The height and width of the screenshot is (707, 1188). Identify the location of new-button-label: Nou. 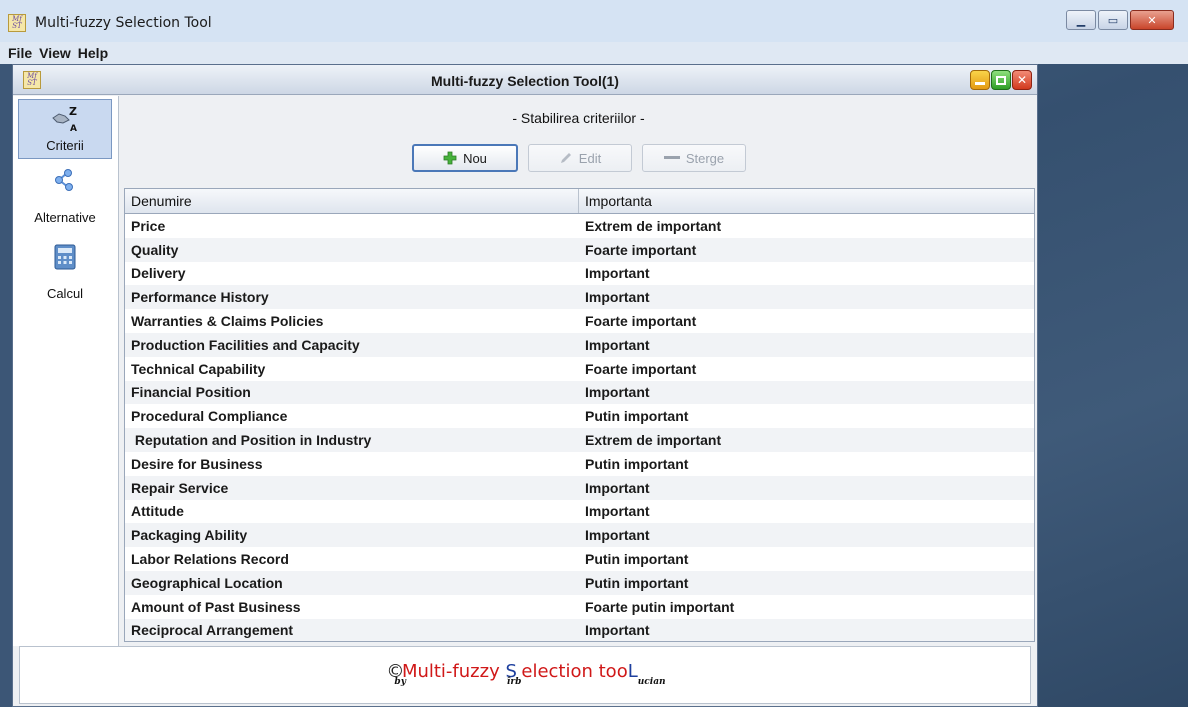
(475, 158).